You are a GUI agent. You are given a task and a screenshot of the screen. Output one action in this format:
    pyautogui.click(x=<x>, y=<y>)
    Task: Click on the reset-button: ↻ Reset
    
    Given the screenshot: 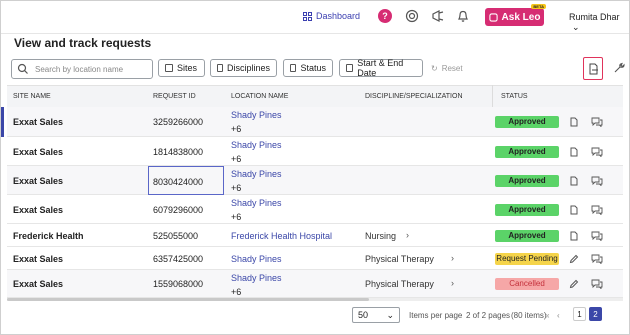 What is the action you would take?
    pyautogui.click(x=447, y=68)
    